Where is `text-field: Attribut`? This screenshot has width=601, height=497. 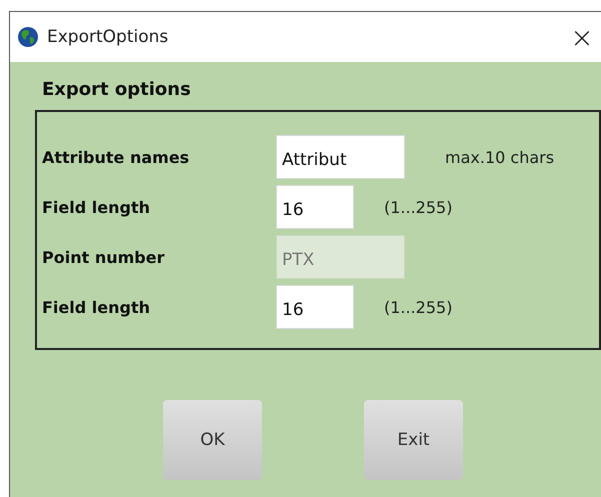
text-field: Attribut is located at coordinates (340, 157).